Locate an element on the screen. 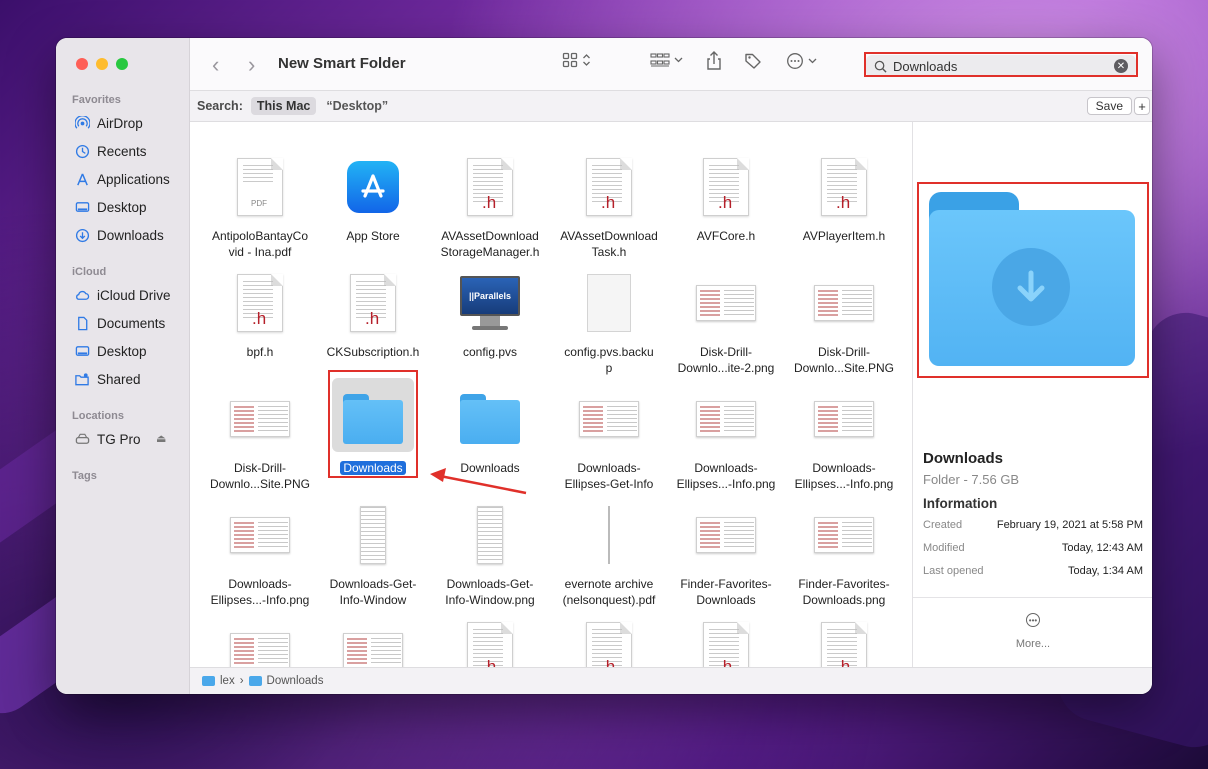 The width and height of the screenshot is (1208, 769). file-item: Finder-Favorites- Downloads.png is located at coordinates (844, 544).